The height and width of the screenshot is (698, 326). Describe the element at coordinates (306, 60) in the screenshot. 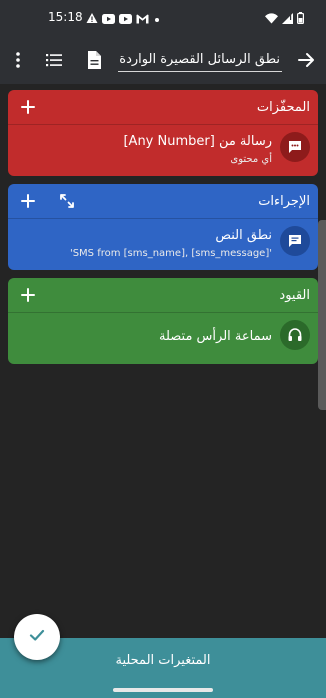

I see `back-arrow-icon` at that location.